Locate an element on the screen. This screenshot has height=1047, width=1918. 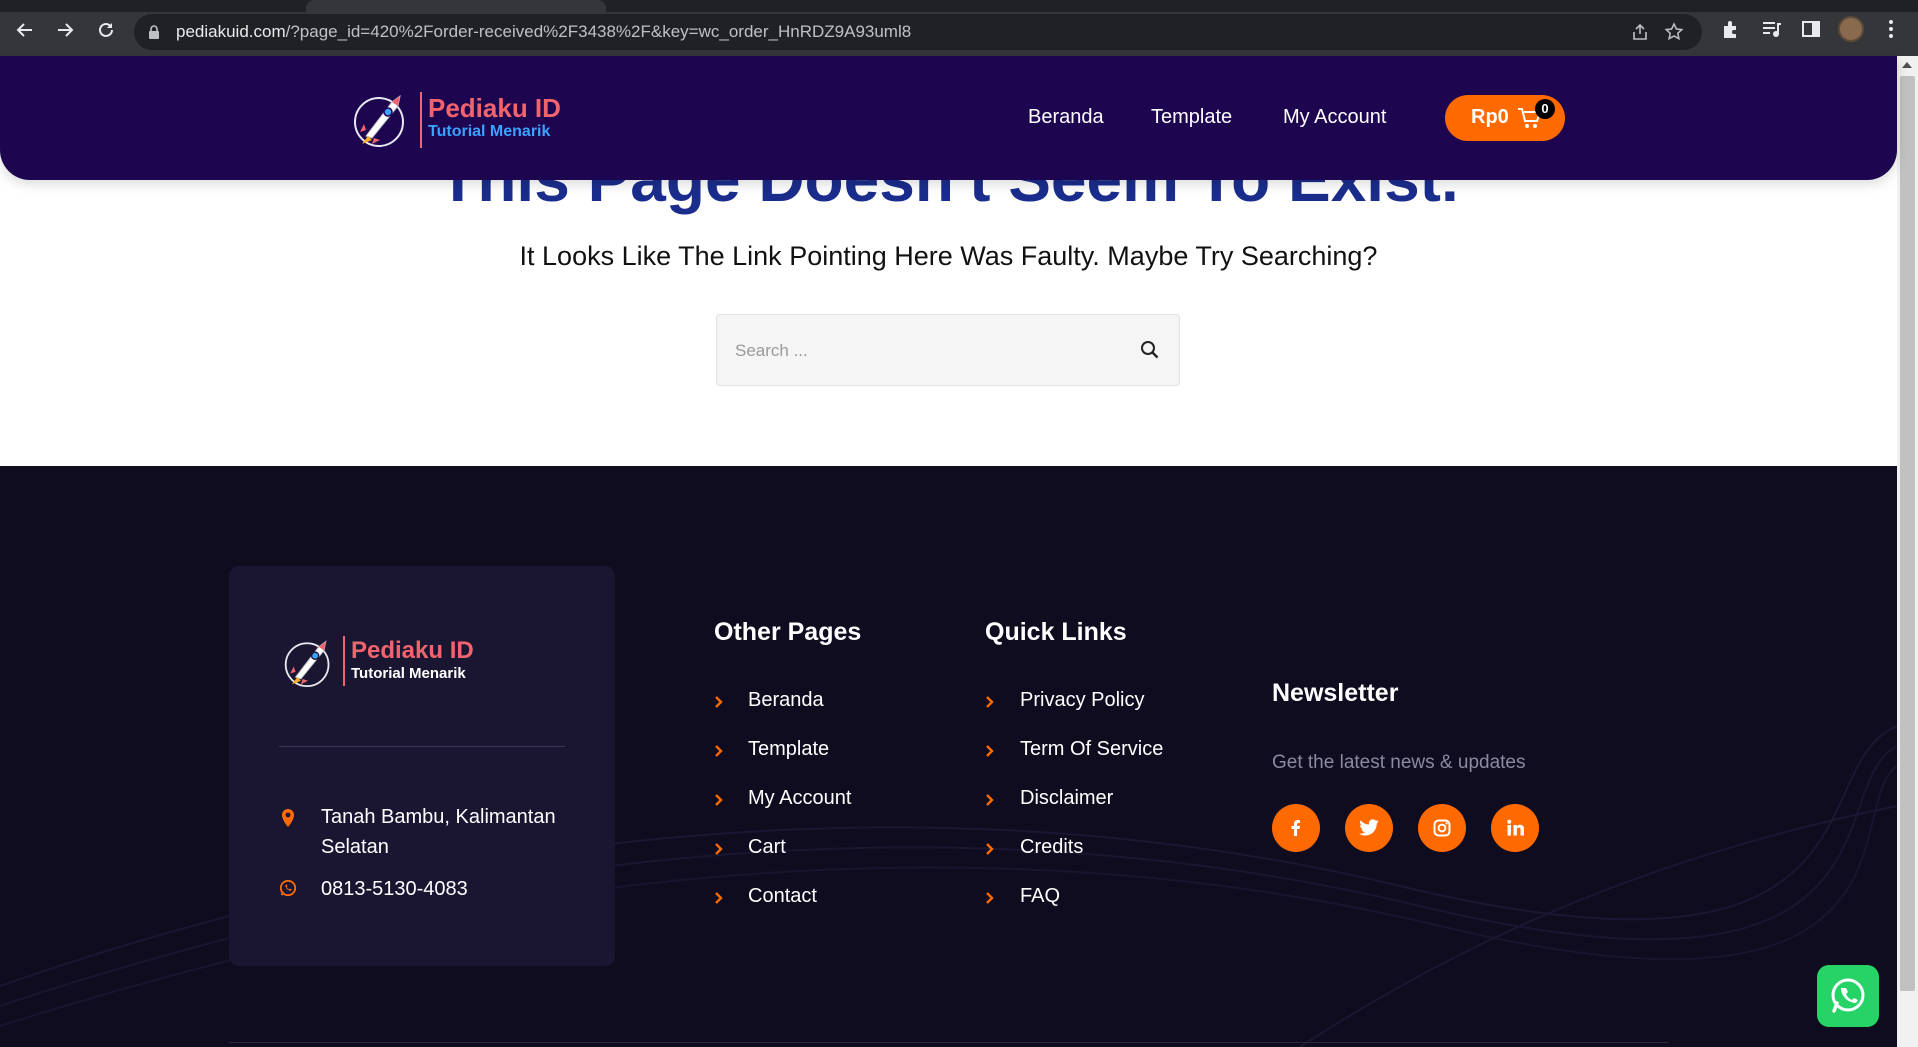
footer-link-credits: Credits is located at coordinates (1051, 847).